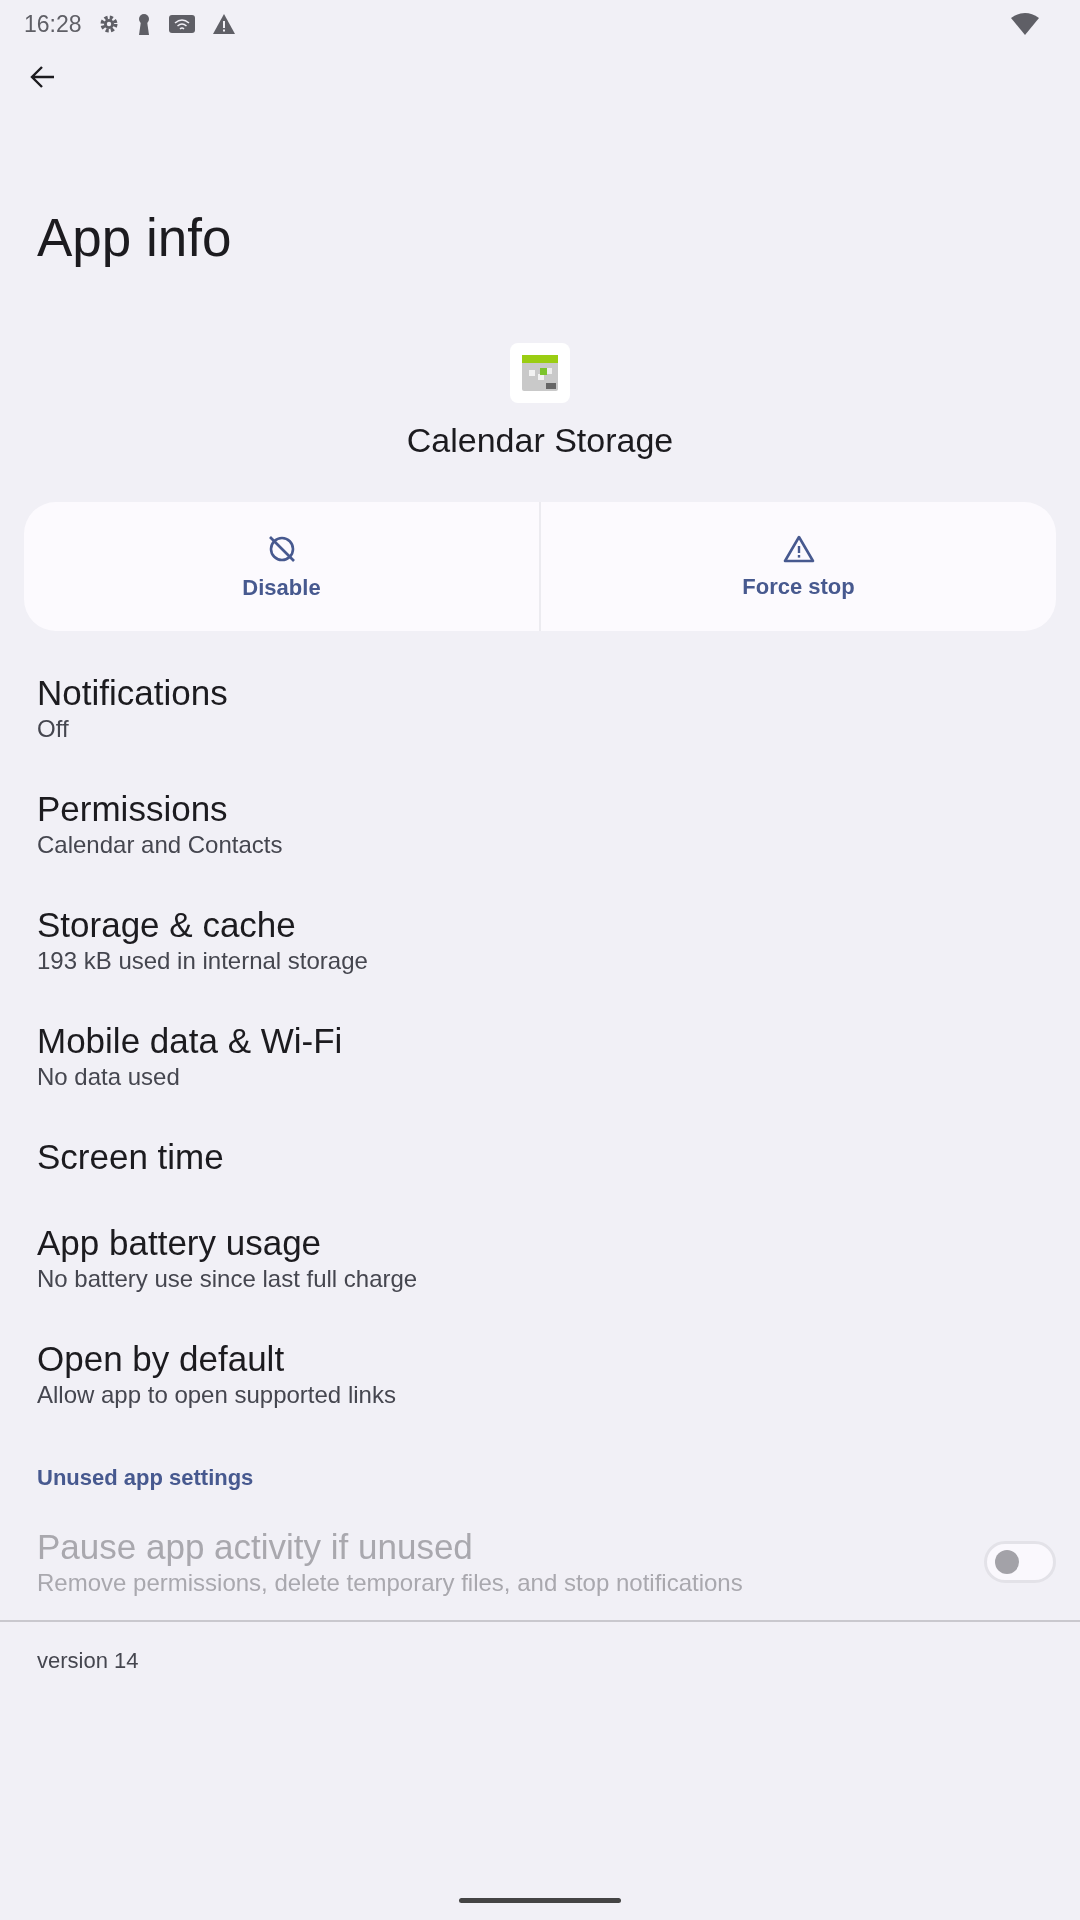 This screenshot has height=1920, width=1080. Describe the element at coordinates (390, 1583) in the screenshot. I see `setting-summary: Remove permissions, delete temporary files, and stop notifications` at that location.